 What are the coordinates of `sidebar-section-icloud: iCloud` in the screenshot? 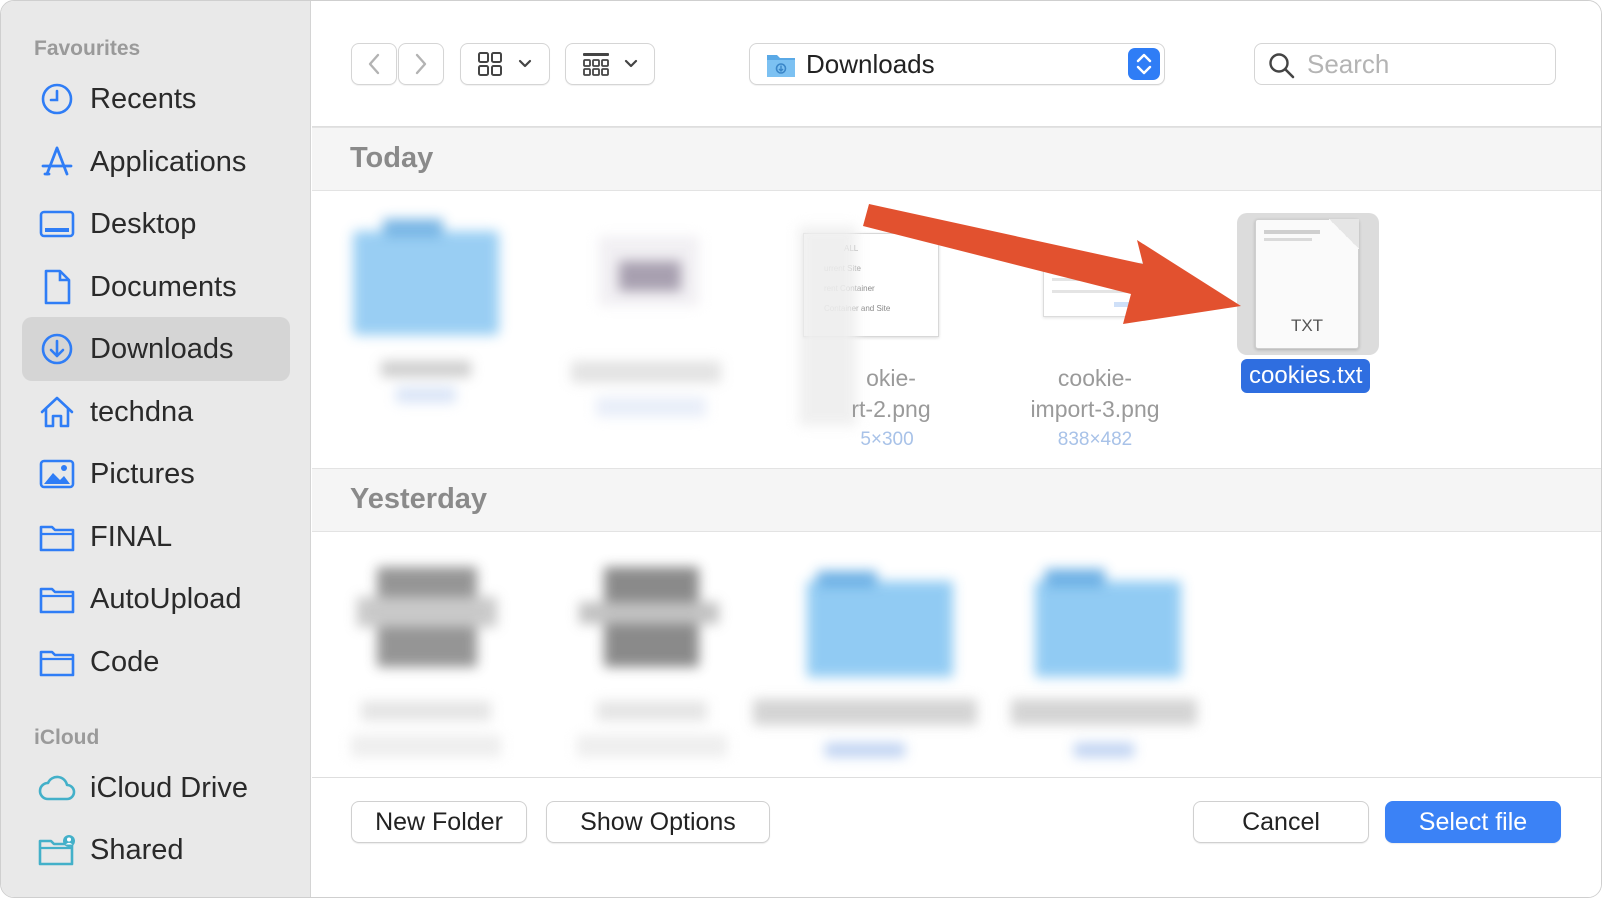 It's located at (67, 737).